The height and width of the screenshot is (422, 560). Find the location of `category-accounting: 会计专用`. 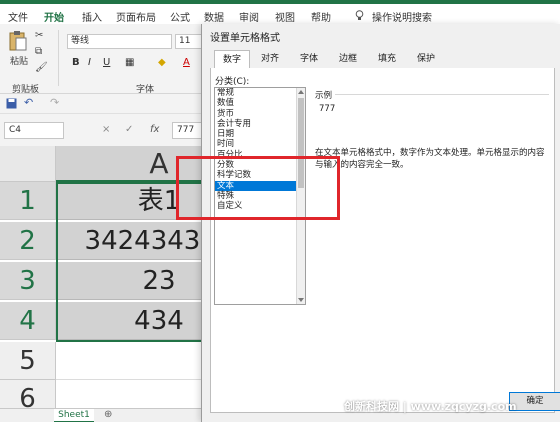

category-accounting: 会计专用 is located at coordinates (260, 124).